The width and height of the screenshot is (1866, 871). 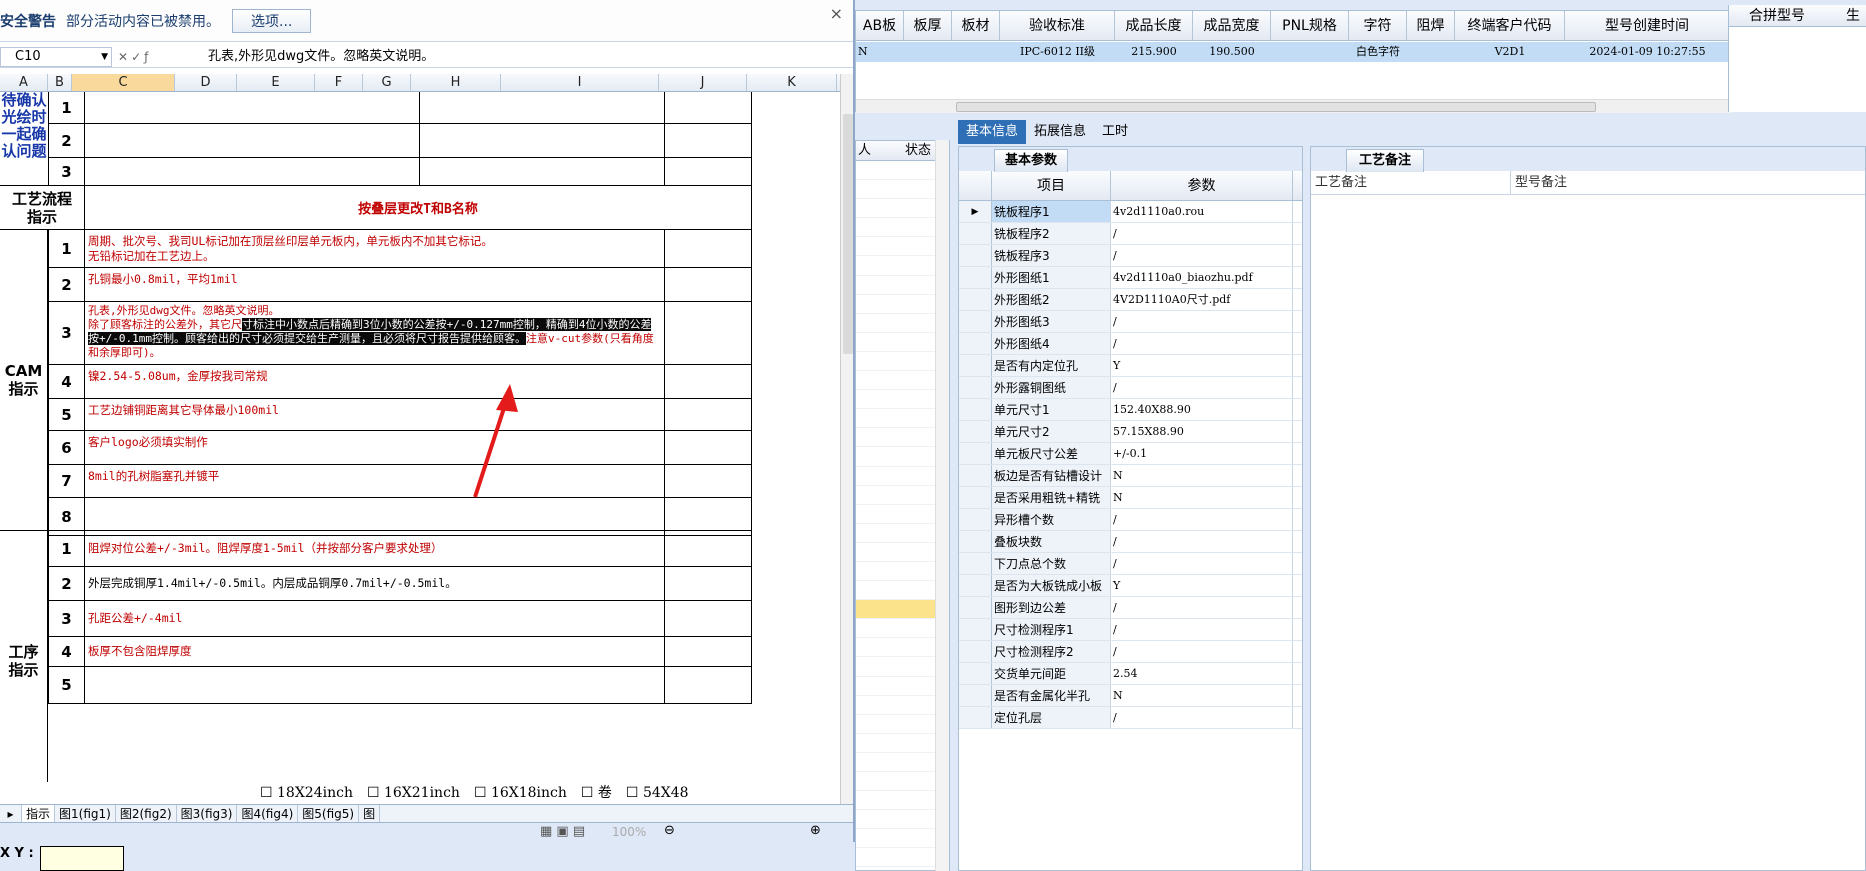 What do you see at coordinates (1647, 25) in the screenshot?
I see `col-created: 型号创建时间` at bounding box center [1647, 25].